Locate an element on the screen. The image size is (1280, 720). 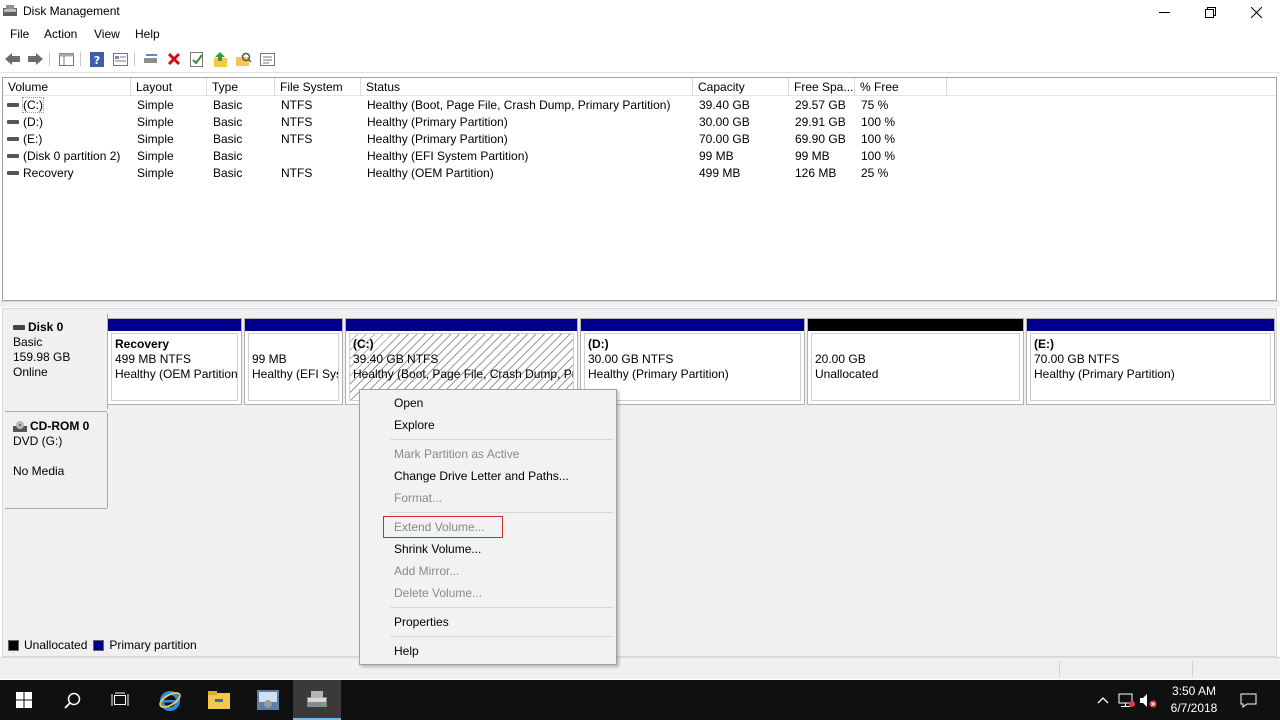
menu-separator is located at coordinates (501, 607).